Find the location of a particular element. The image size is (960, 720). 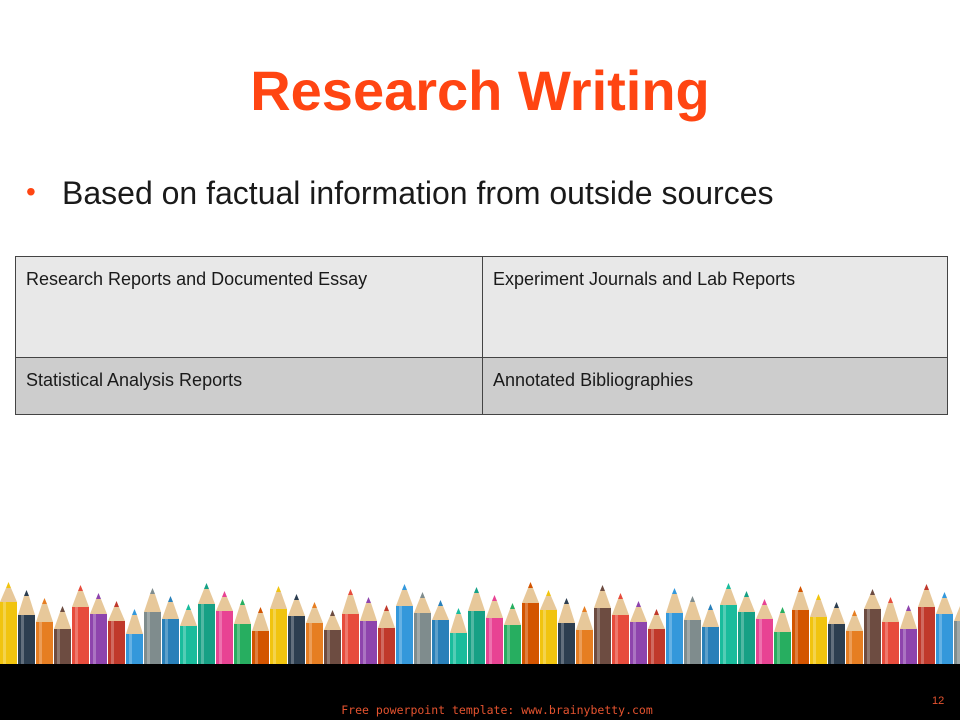

table-cell: Research Reports and Documented Essay is located at coordinates (249, 307).